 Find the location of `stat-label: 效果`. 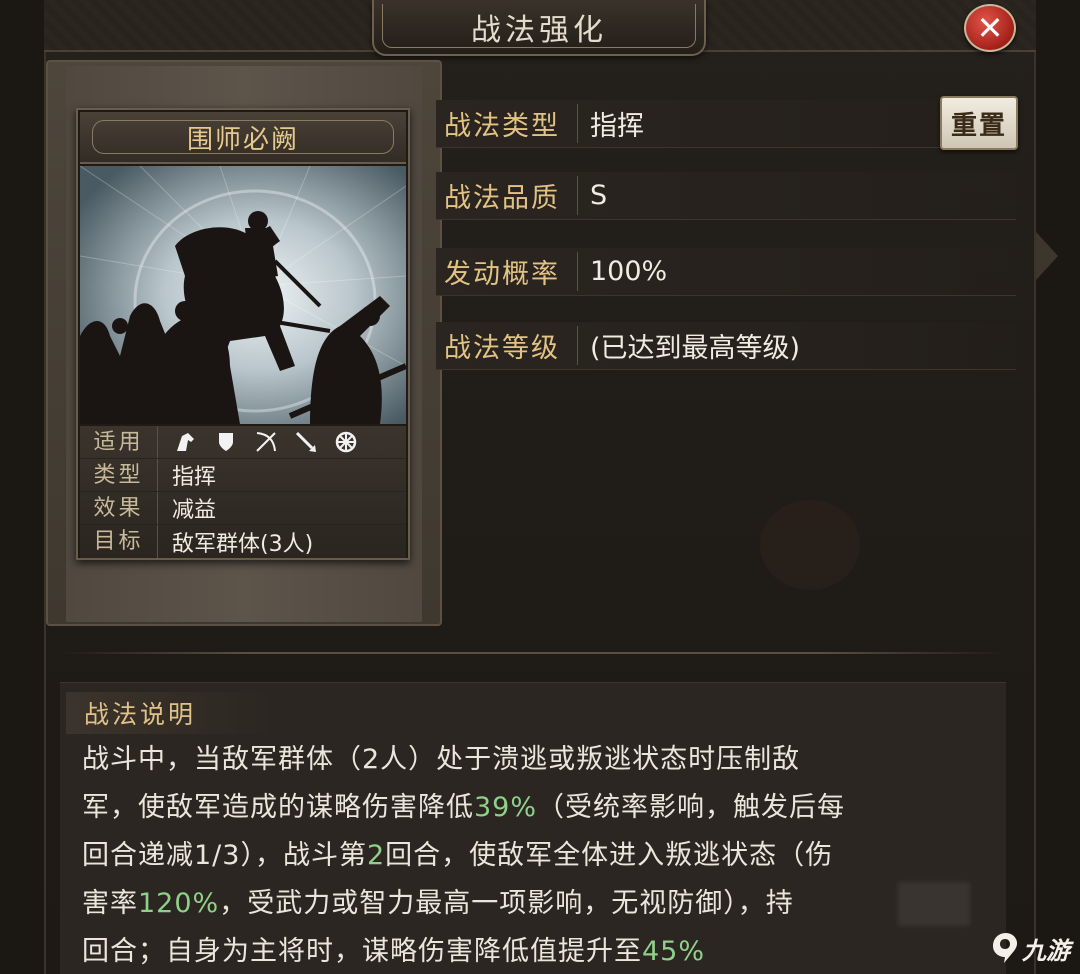

stat-label: 效果 is located at coordinates (119, 508).